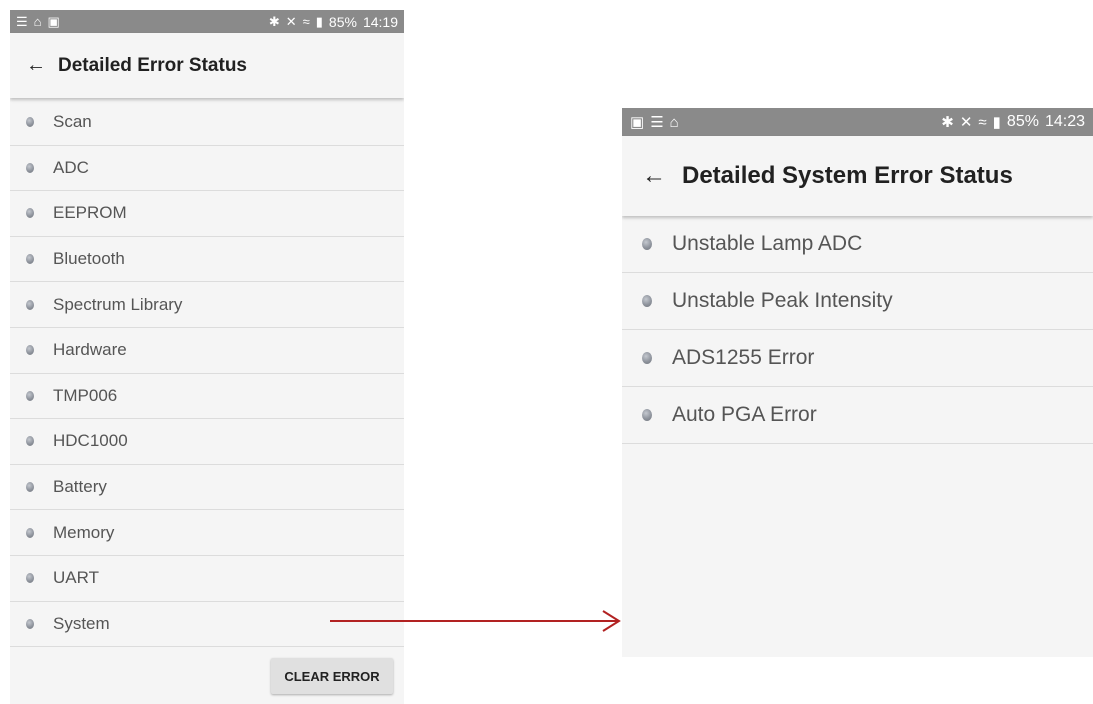 The width and height of the screenshot is (1093, 704). I want to click on navigation-arrow-icon, so click(475, 621).